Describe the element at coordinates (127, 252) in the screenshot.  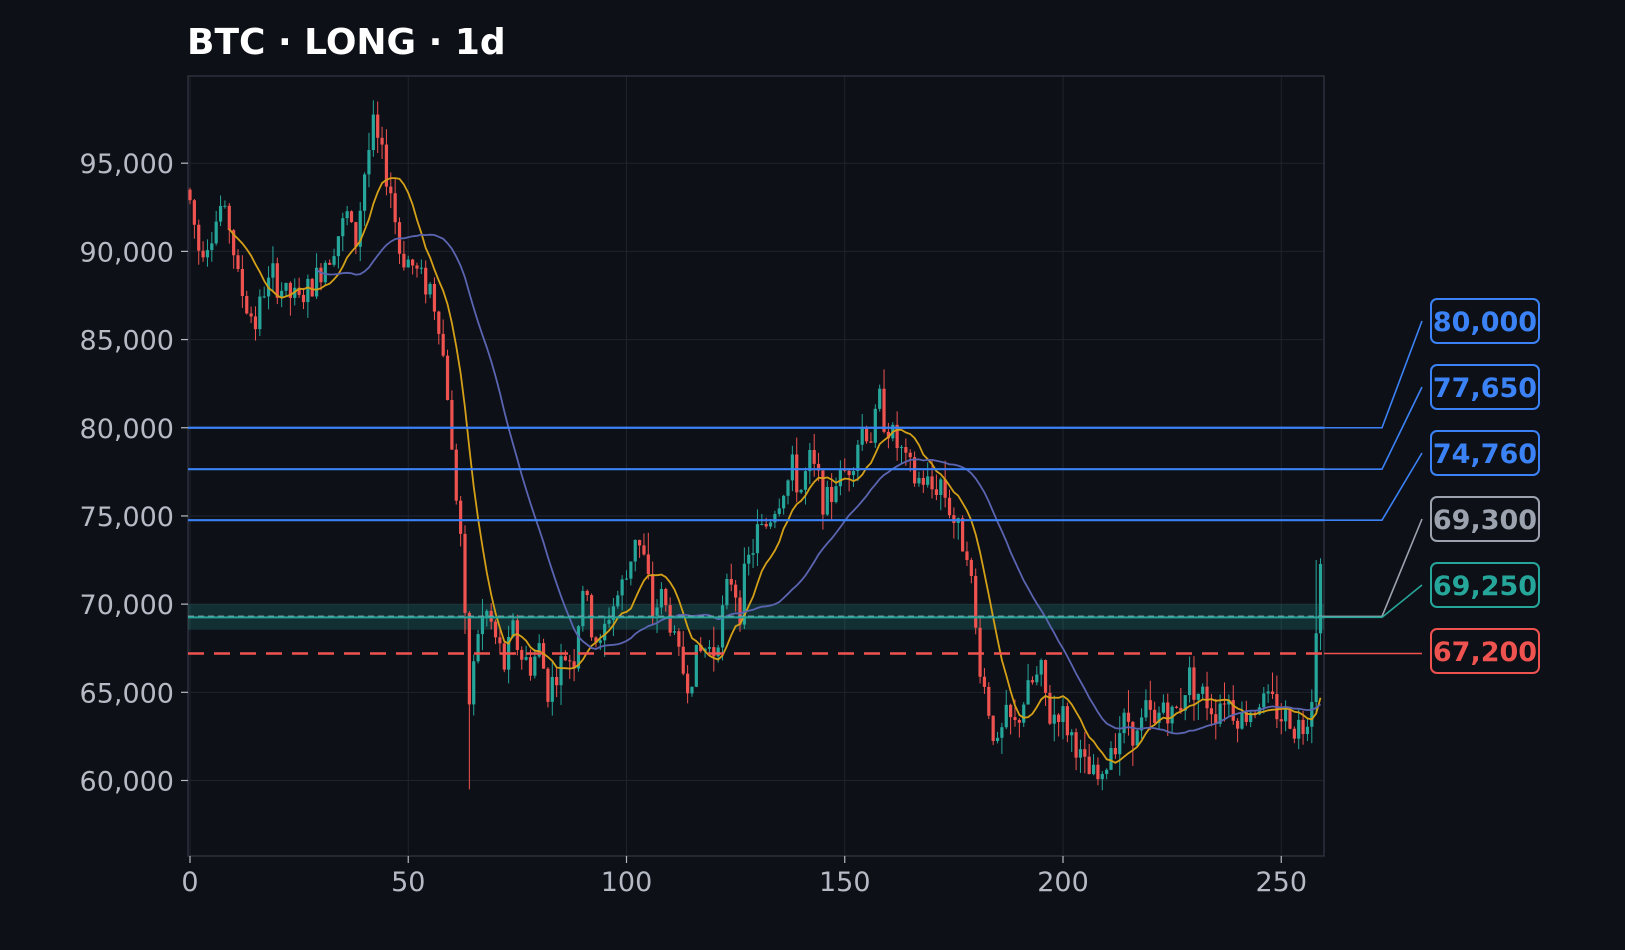
I see `y-tick-label: 90,000` at that location.